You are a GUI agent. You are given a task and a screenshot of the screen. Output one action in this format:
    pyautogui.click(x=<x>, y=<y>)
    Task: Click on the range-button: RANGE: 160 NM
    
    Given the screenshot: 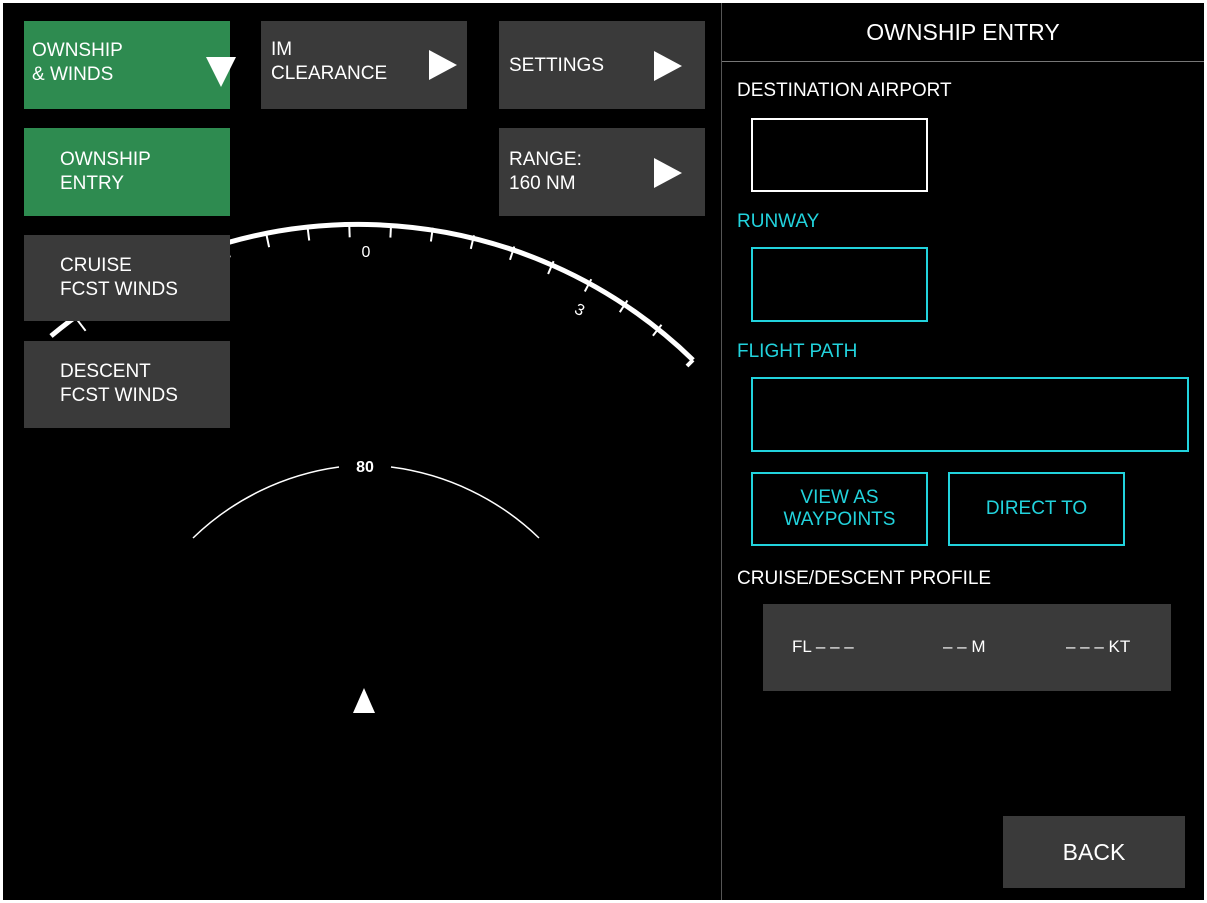 What is the action you would take?
    pyautogui.click(x=602, y=172)
    